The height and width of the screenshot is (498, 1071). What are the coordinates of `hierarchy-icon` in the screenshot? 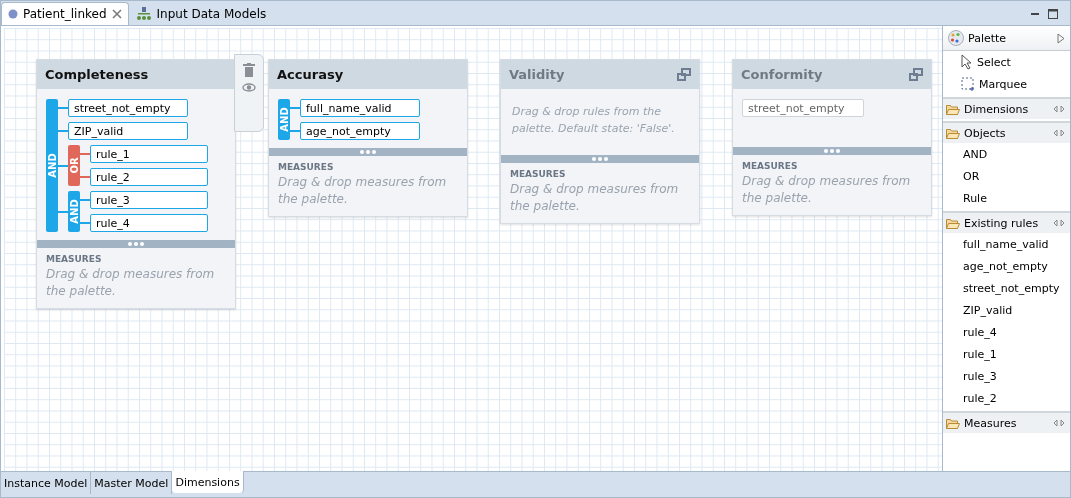 It's located at (143, 14).